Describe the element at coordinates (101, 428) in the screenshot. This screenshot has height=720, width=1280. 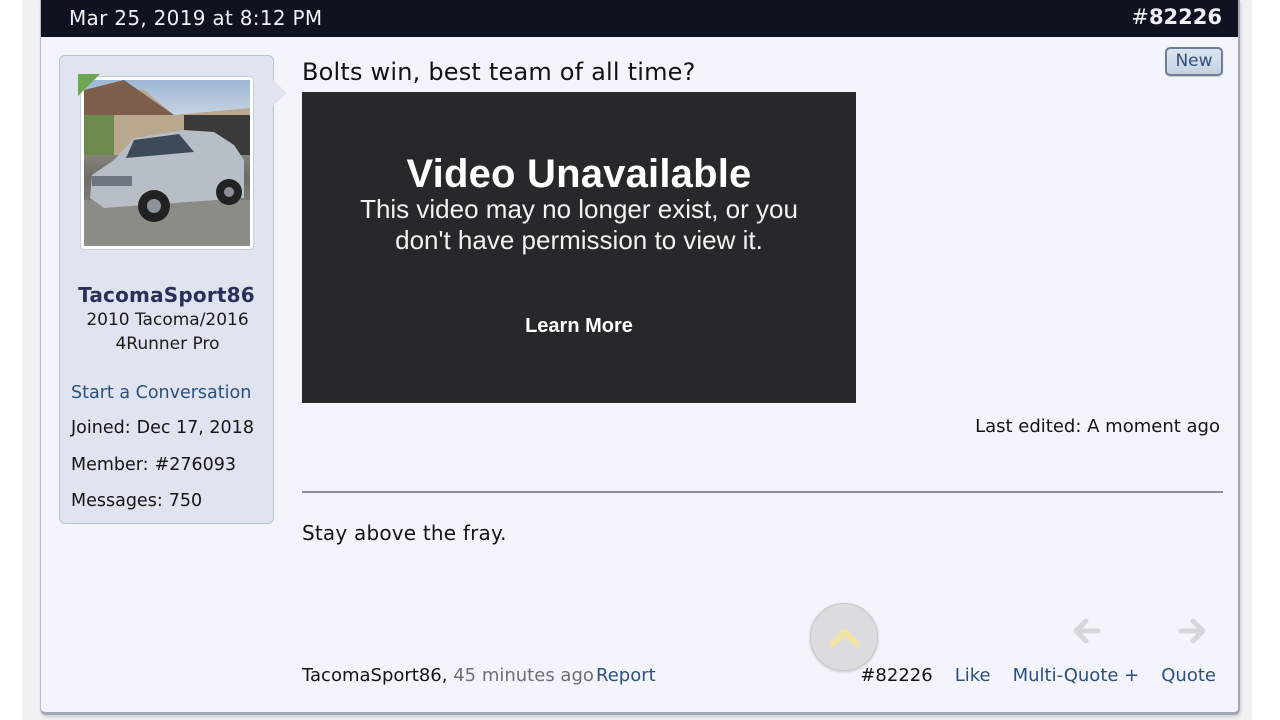
I see `stat-label: Joined:` at that location.